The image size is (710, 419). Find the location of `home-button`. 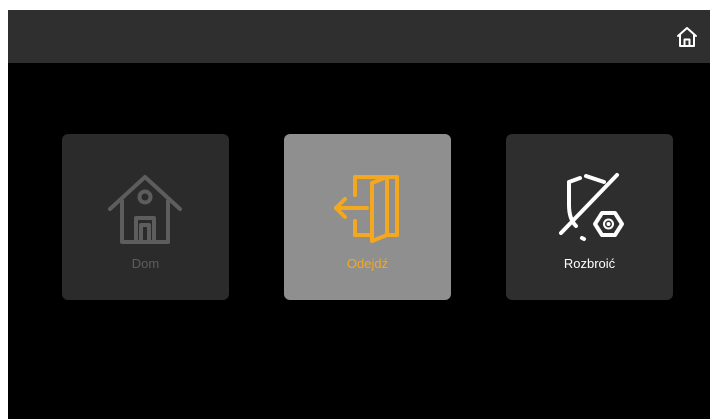

home-button is located at coordinates (687, 37).